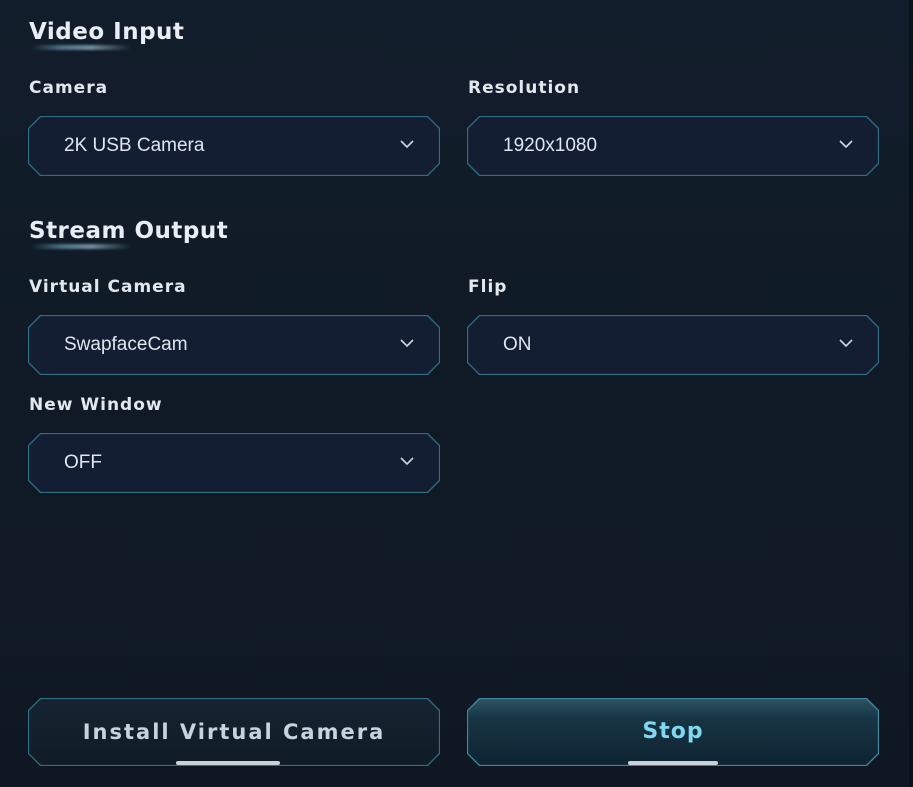 This screenshot has width=913, height=787. I want to click on new-window-select: OFF, so click(234, 463).